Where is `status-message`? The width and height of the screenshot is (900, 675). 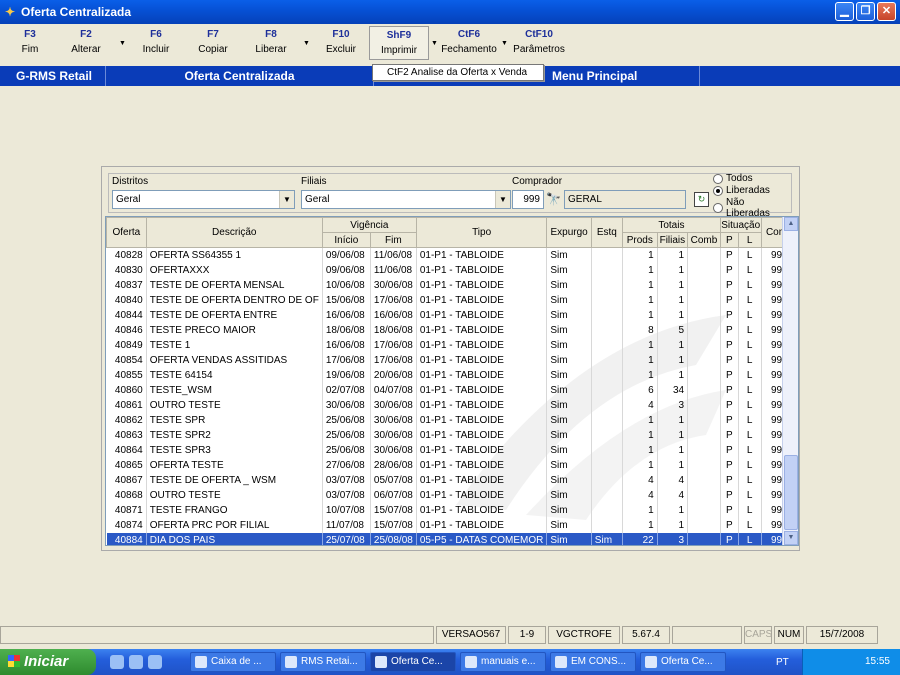 status-message is located at coordinates (217, 635).